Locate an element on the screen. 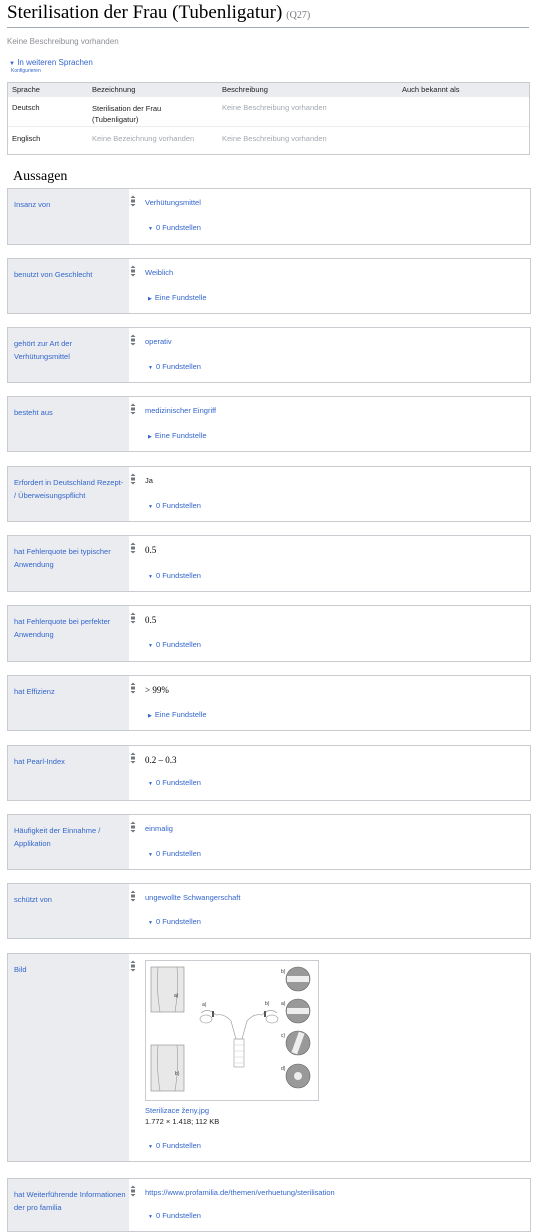  image-file-link: Sterilizace ženy.jpg is located at coordinates (177, 1110).